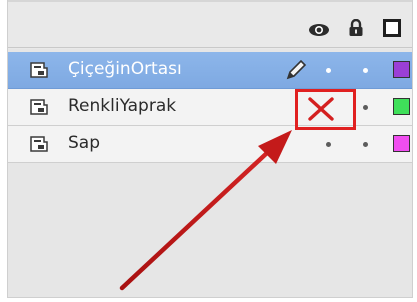 This screenshot has width=417, height=302. Describe the element at coordinates (84, 143) in the screenshot. I see `layer-name: Sap` at that location.